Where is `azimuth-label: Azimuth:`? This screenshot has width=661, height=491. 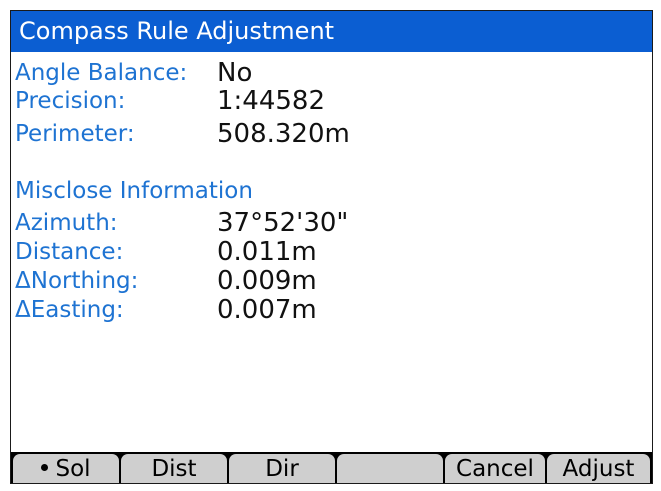
azimuth-label: Azimuth: is located at coordinates (66, 223).